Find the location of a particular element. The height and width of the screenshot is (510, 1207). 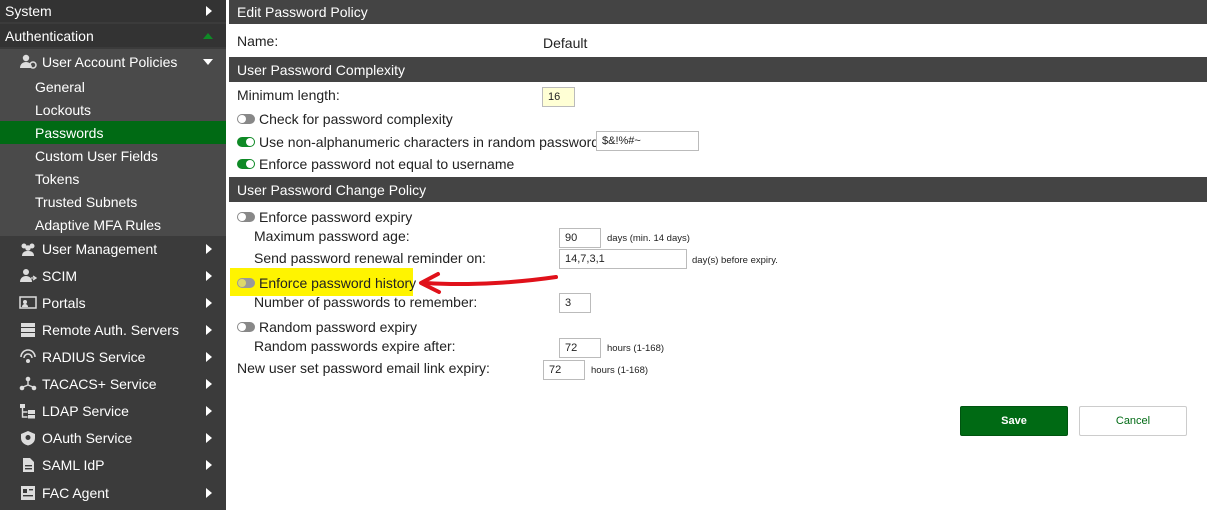

oauth-icon is located at coordinates (28, 438).